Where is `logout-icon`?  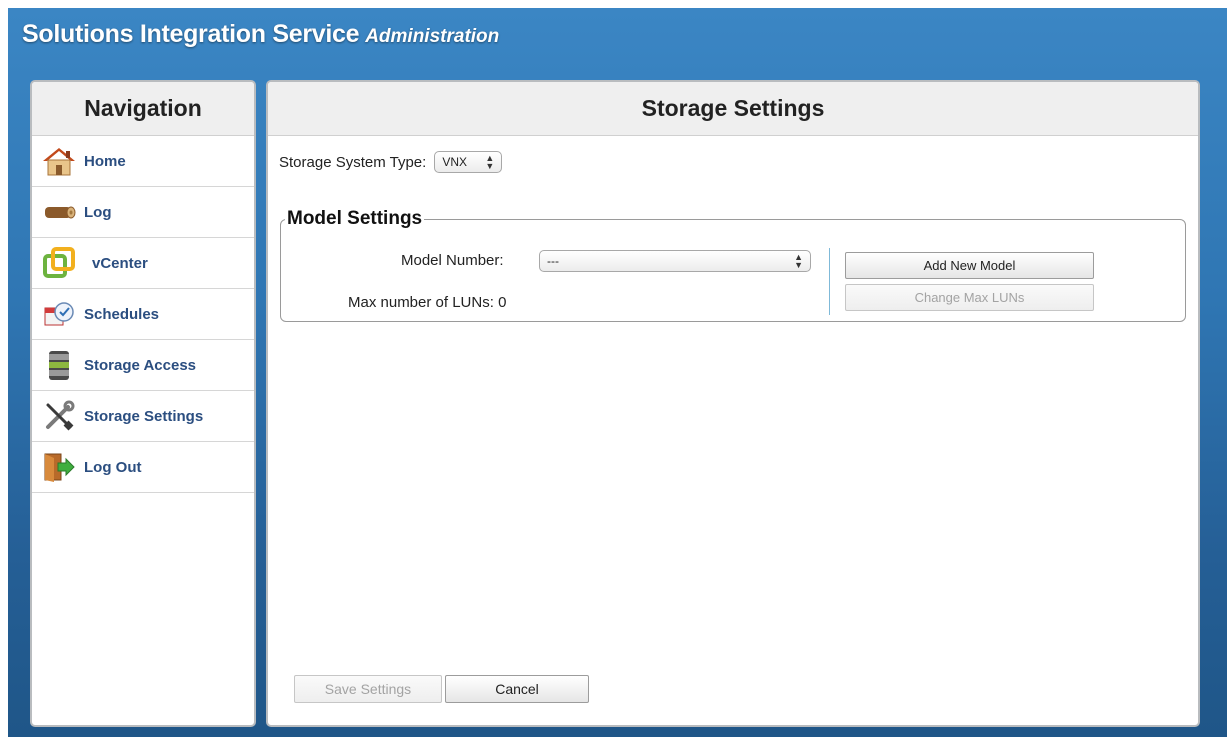
logout-icon is located at coordinates (59, 467).